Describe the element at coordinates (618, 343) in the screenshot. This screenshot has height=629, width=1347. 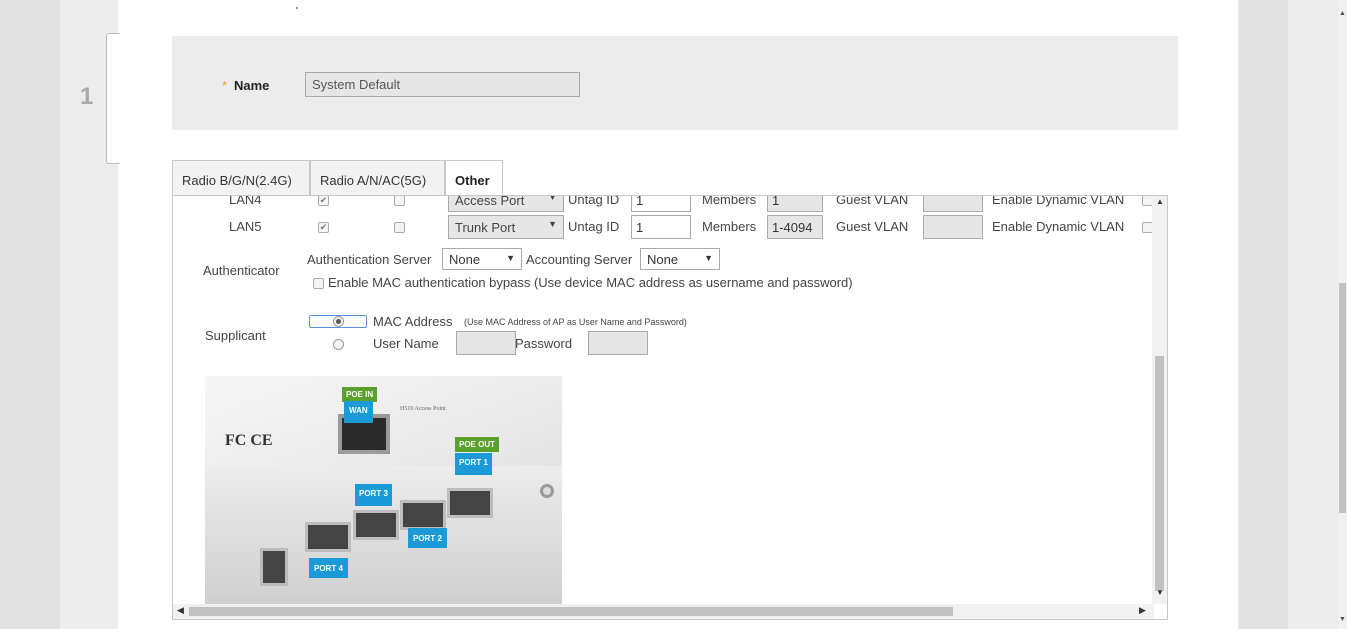
I see `password-input` at that location.